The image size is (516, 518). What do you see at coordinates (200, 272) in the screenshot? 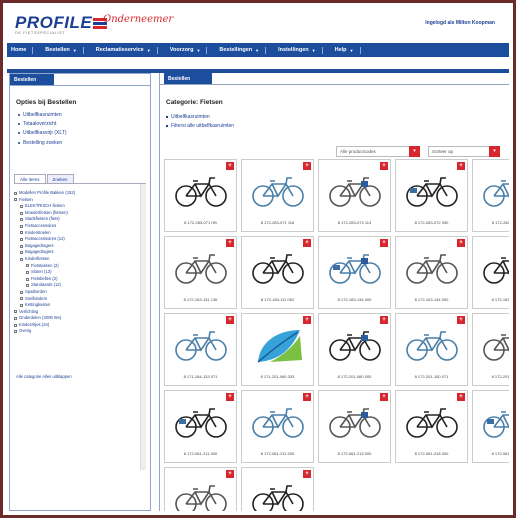
I see `product-card: + 8 172-163-131 136` at bounding box center [200, 272].